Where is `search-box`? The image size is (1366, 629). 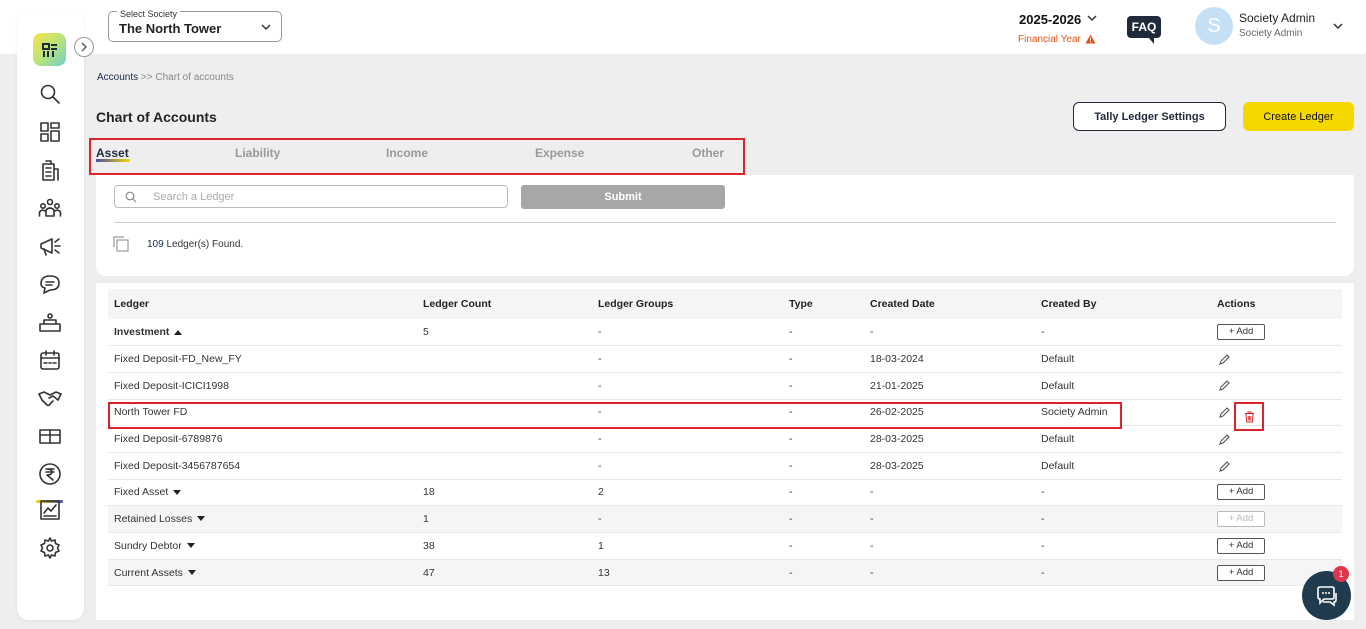
search-box is located at coordinates (311, 196).